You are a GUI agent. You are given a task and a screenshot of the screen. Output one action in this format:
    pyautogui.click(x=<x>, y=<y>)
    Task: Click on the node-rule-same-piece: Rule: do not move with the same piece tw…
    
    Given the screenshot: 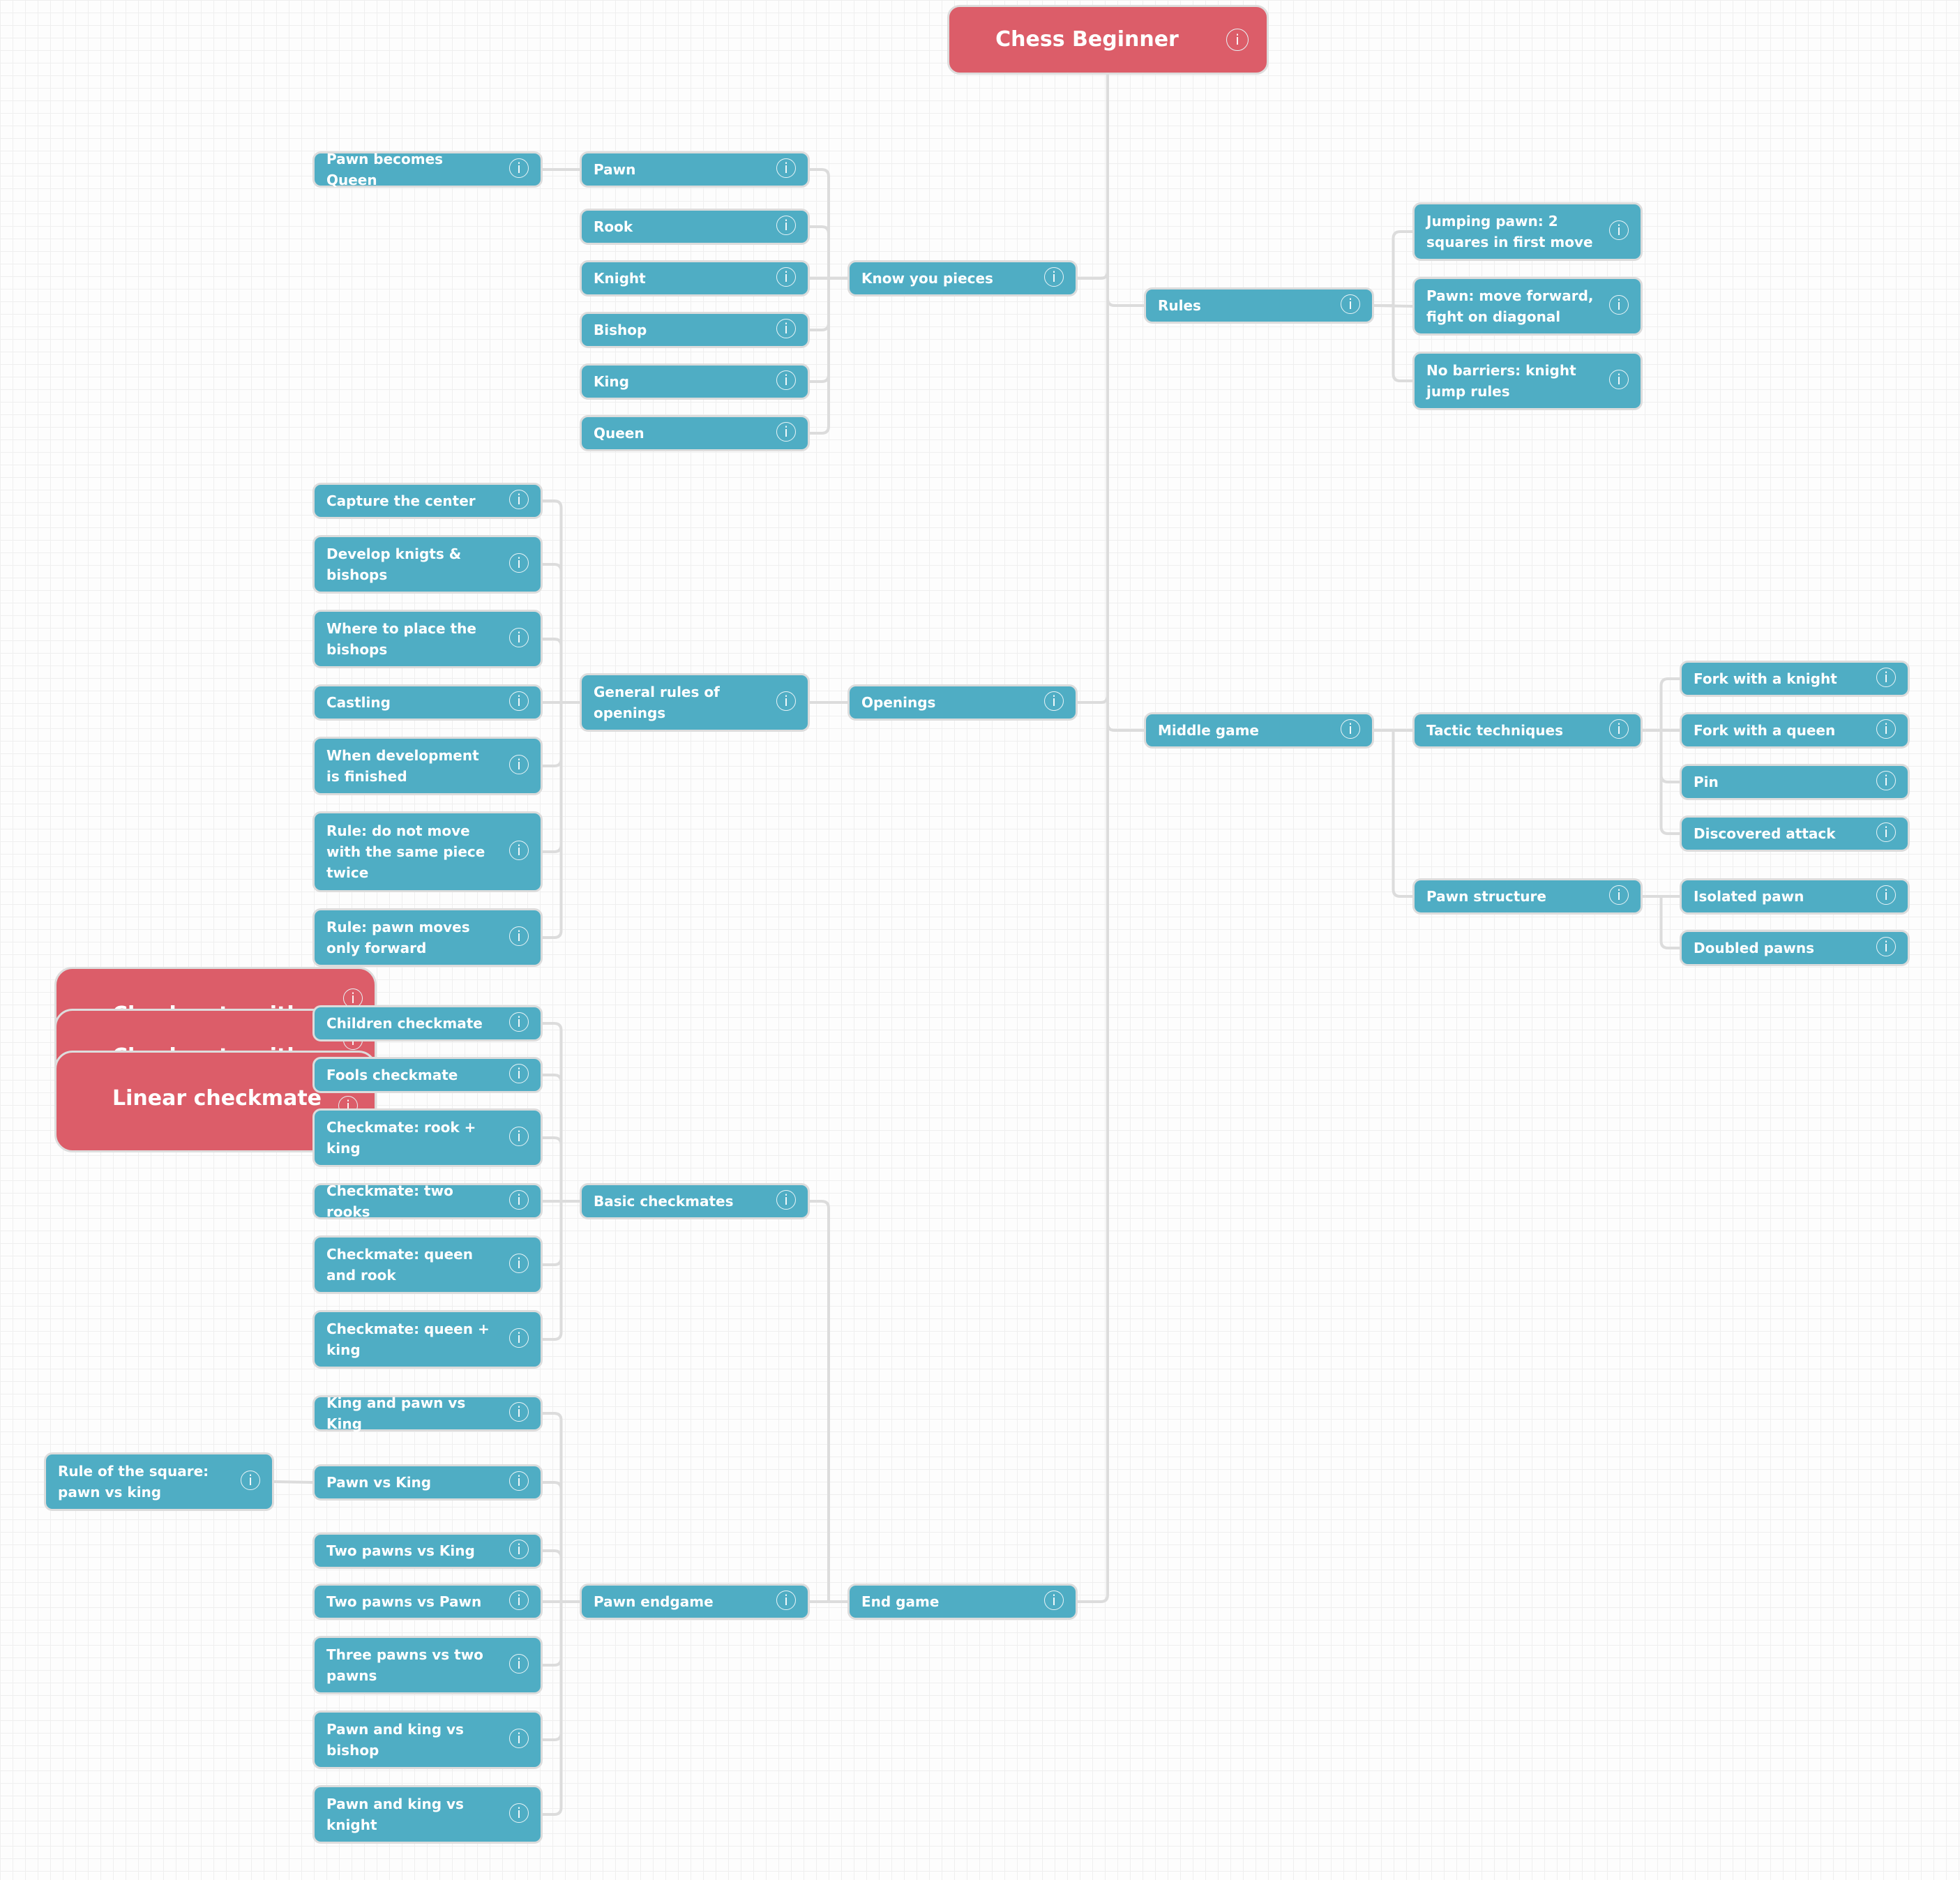 What is the action you would take?
    pyautogui.click(x=427, y=851)
    